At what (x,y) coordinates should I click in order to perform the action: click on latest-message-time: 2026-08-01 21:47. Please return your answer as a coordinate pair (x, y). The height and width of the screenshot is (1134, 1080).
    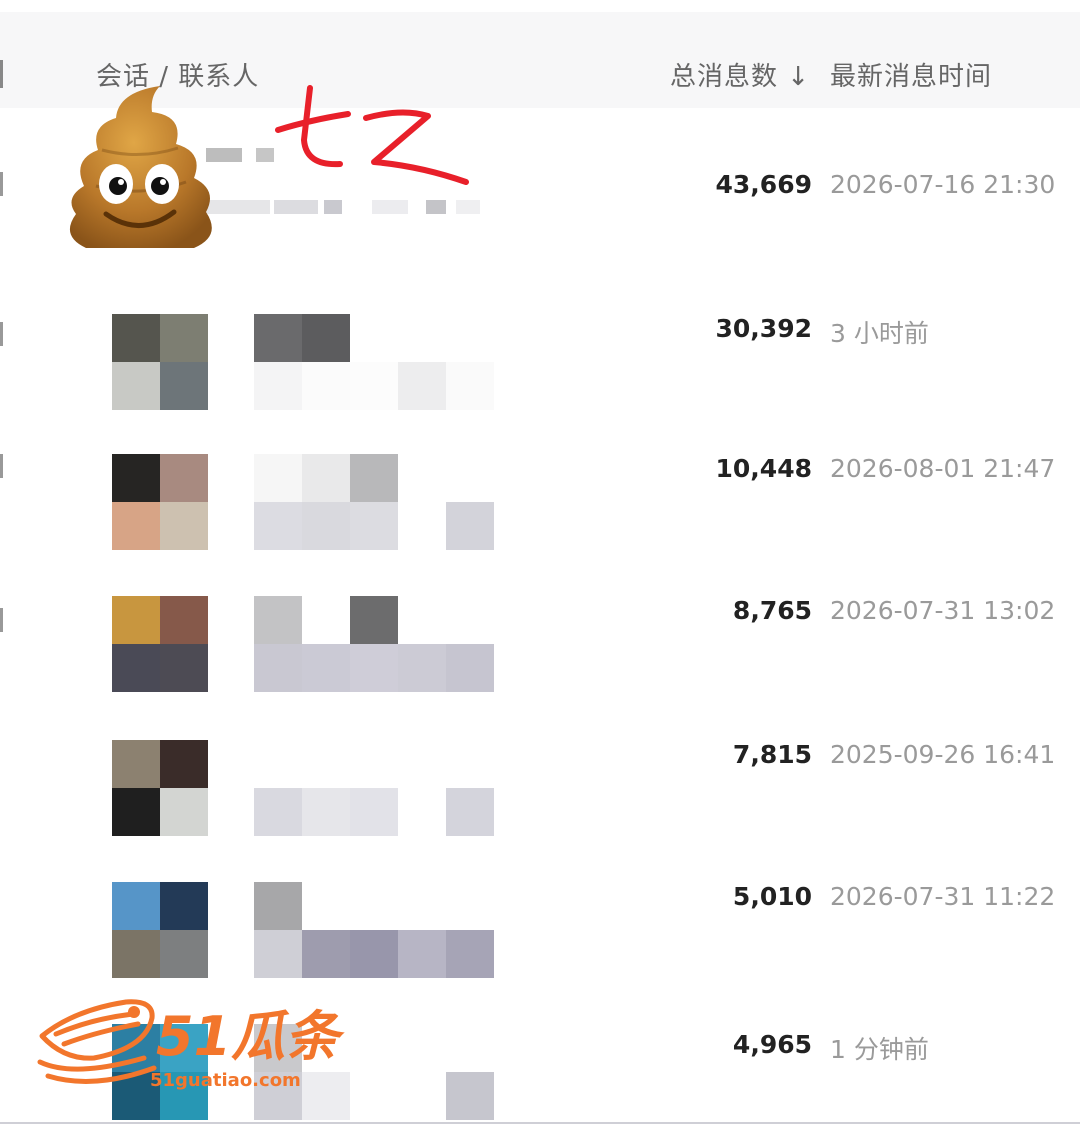
    Looking at the image, I should click on (943, 468).